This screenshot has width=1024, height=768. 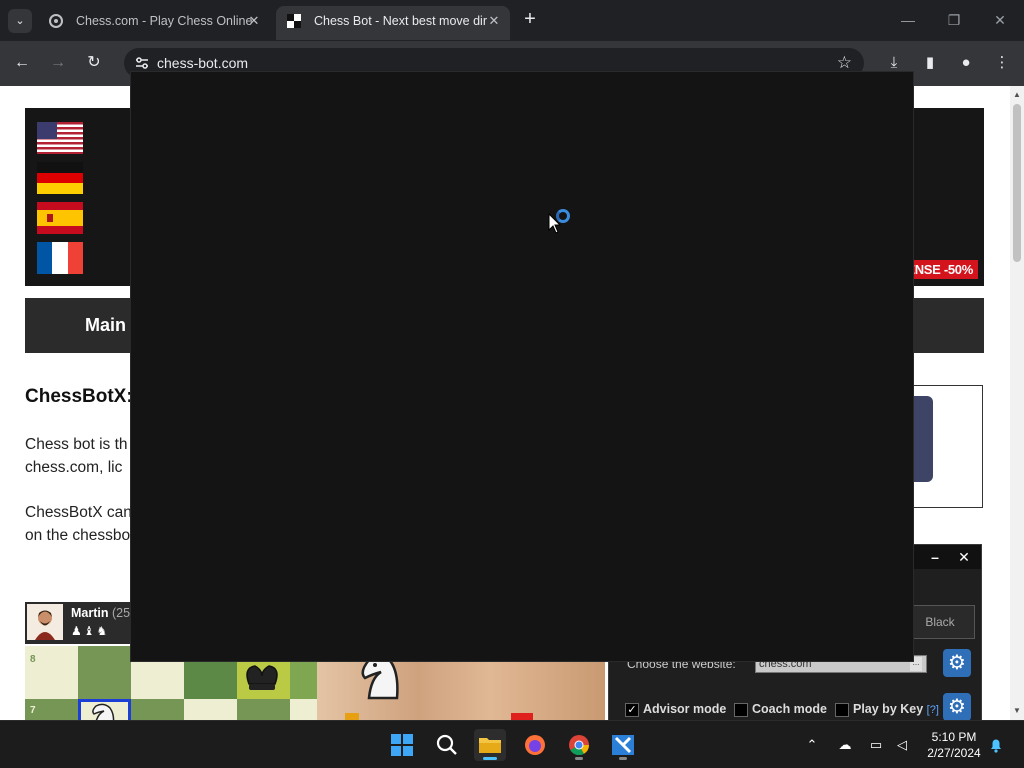 I want to click on rank-label: 8, so click(x=33, y=659).